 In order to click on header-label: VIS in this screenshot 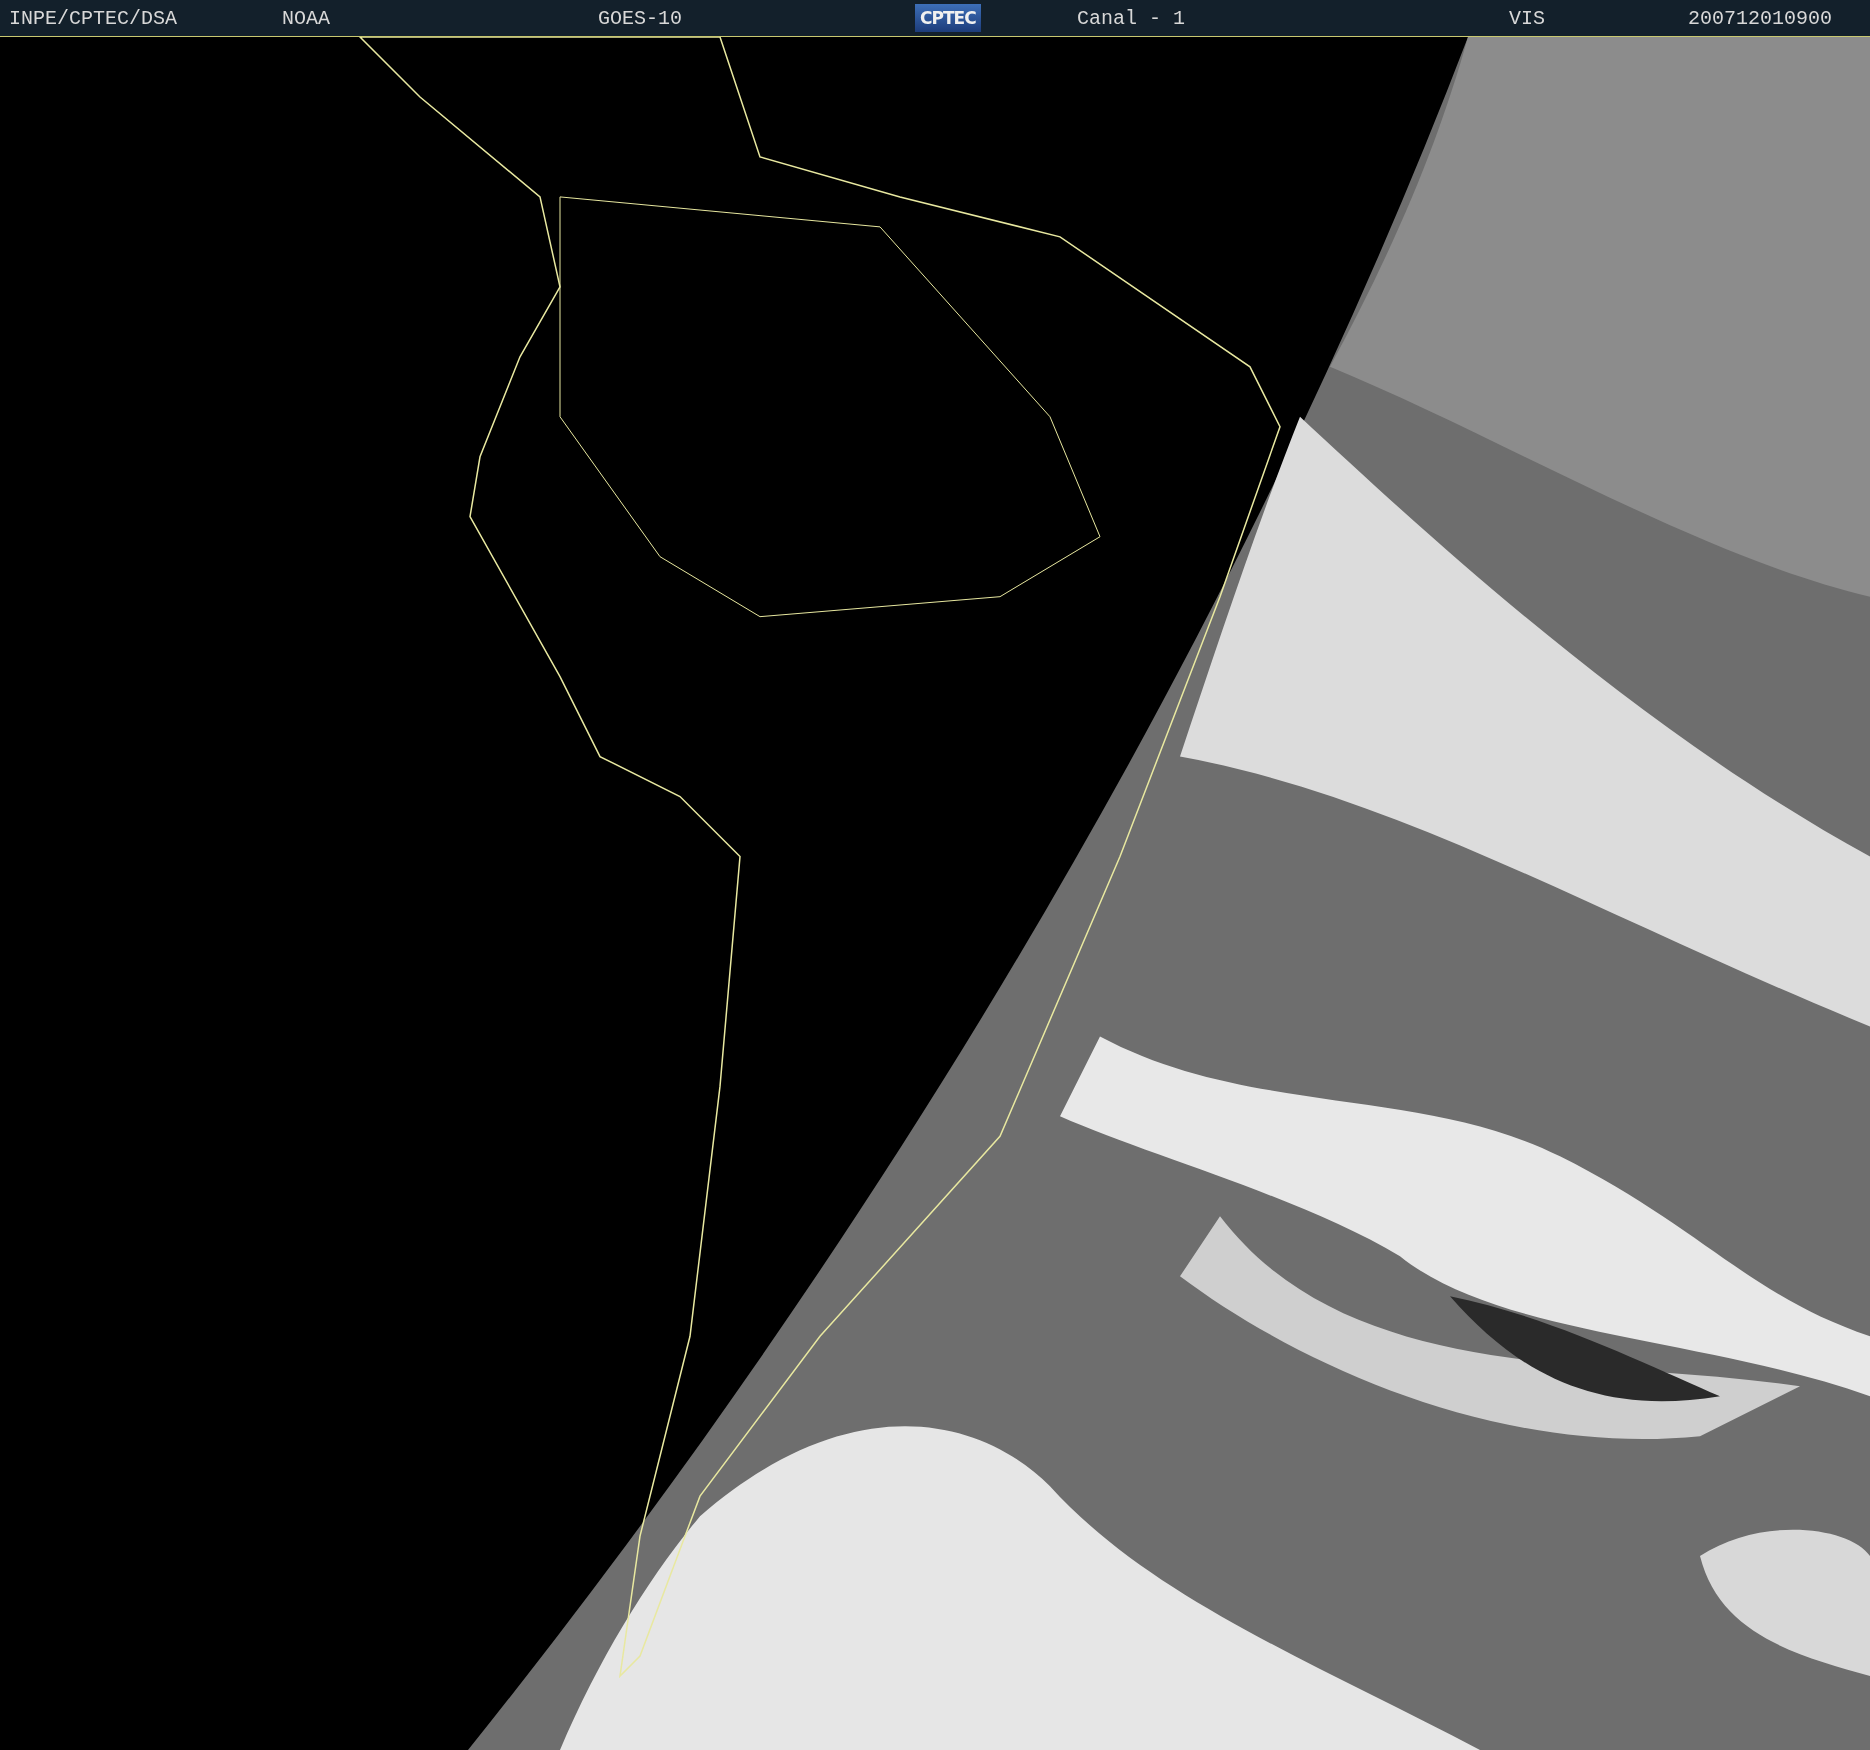, I will do `click(1527, 18)`.